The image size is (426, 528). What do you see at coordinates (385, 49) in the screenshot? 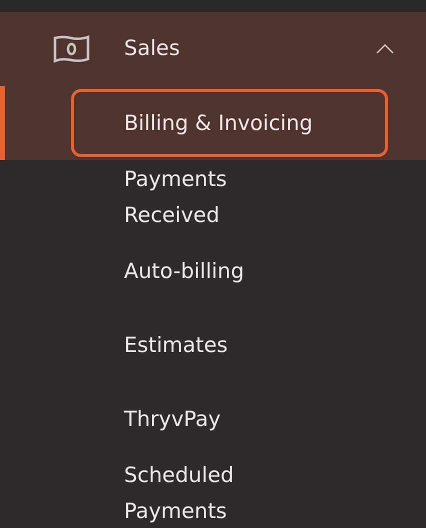
I see `chevron-icon` at bounding box center [385, 49].